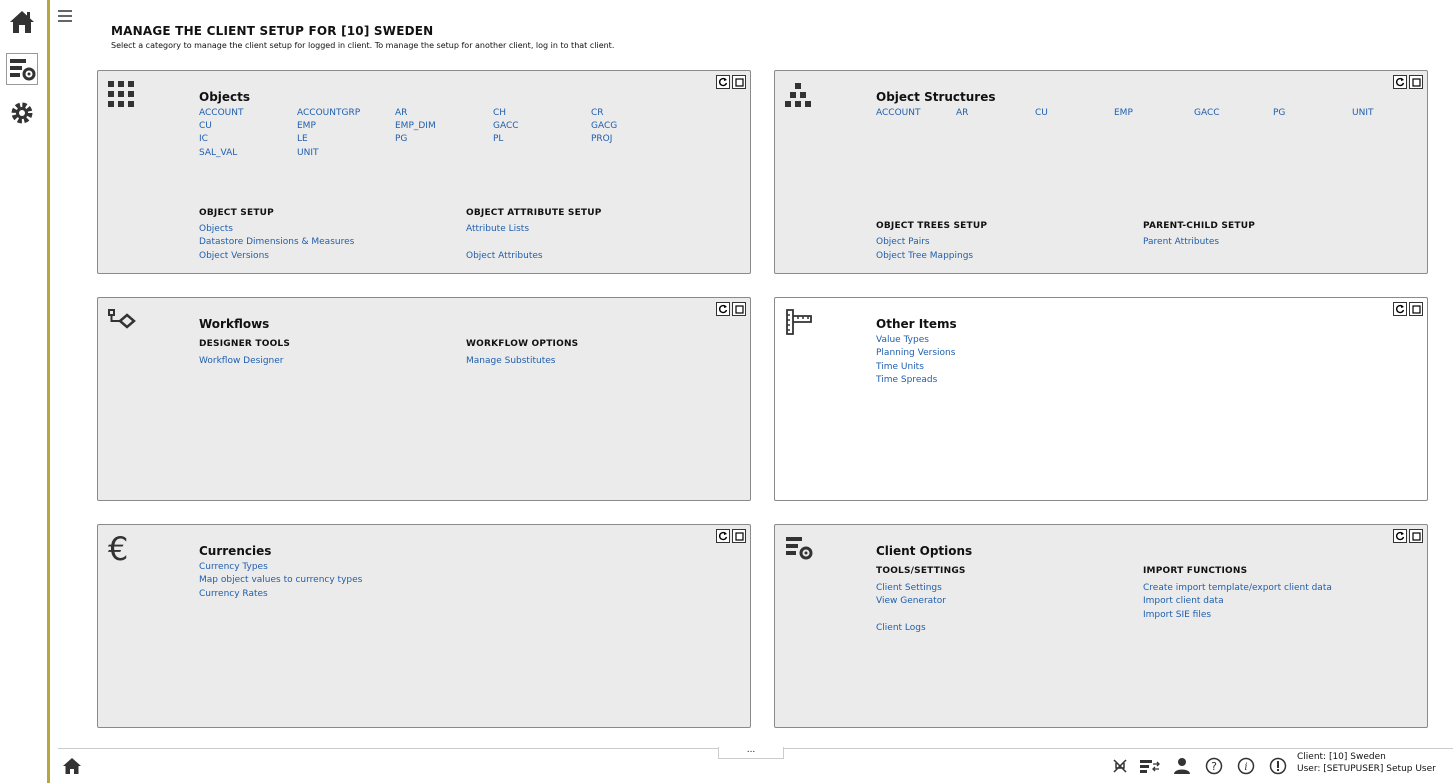 The height and width of the screenshot is (783, 1453). I want to click on structure-code-link: AR, so click(962, 113).